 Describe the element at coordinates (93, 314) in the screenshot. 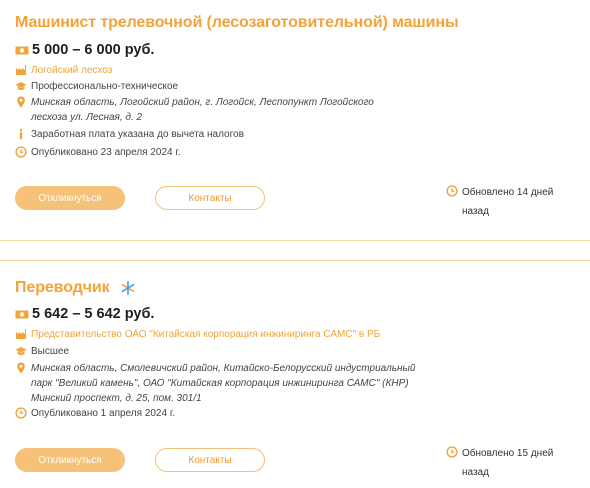

I see `salary: 5 642 – 5 642 руб.` at that location.